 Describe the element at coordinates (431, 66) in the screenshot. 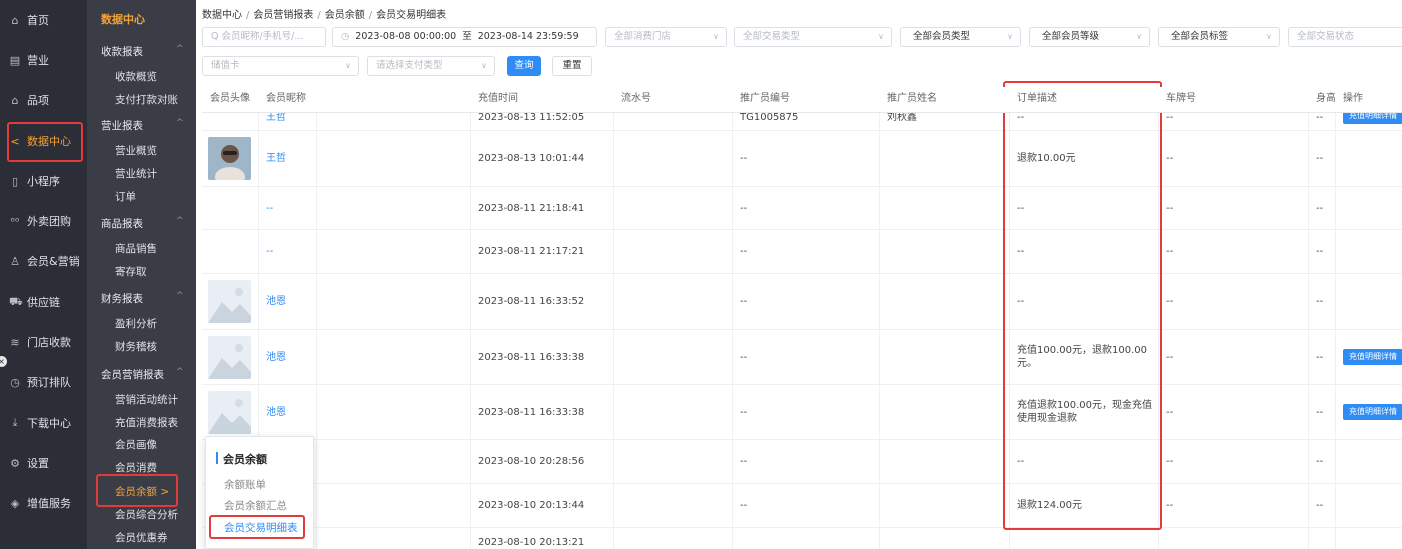

I see `pay-type-select: 请选择支付类型 ∨` at that location.